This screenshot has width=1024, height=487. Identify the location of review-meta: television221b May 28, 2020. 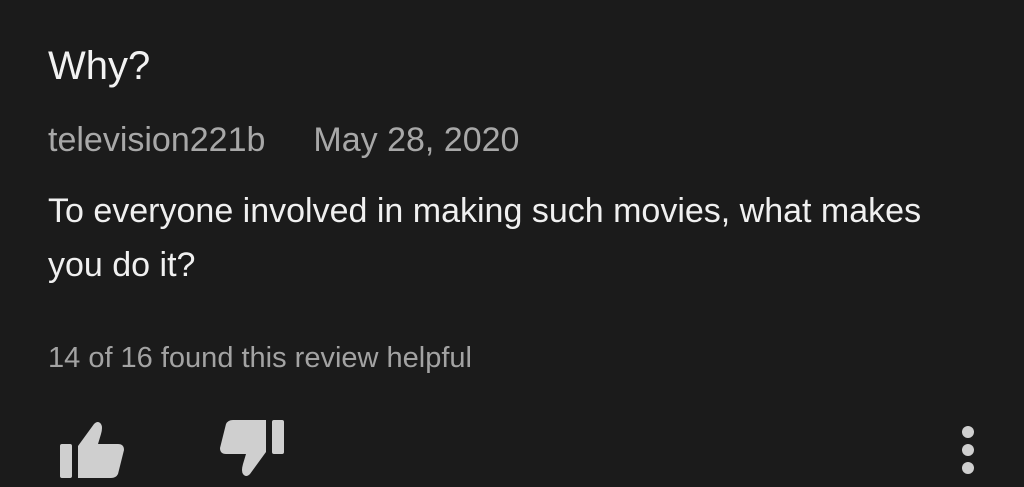
(283, 140).